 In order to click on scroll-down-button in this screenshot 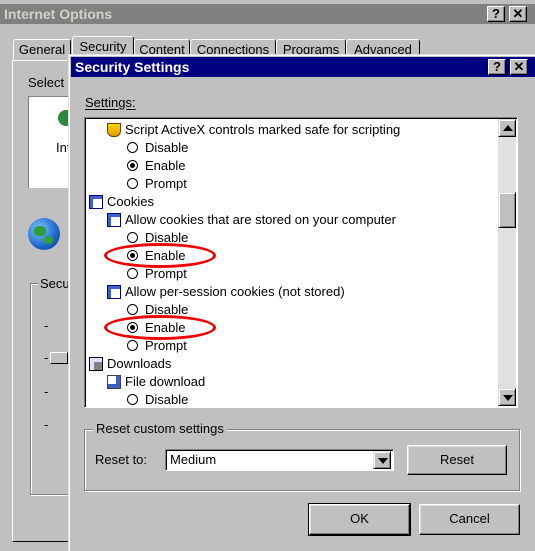, I will do `click(507, 397)`.